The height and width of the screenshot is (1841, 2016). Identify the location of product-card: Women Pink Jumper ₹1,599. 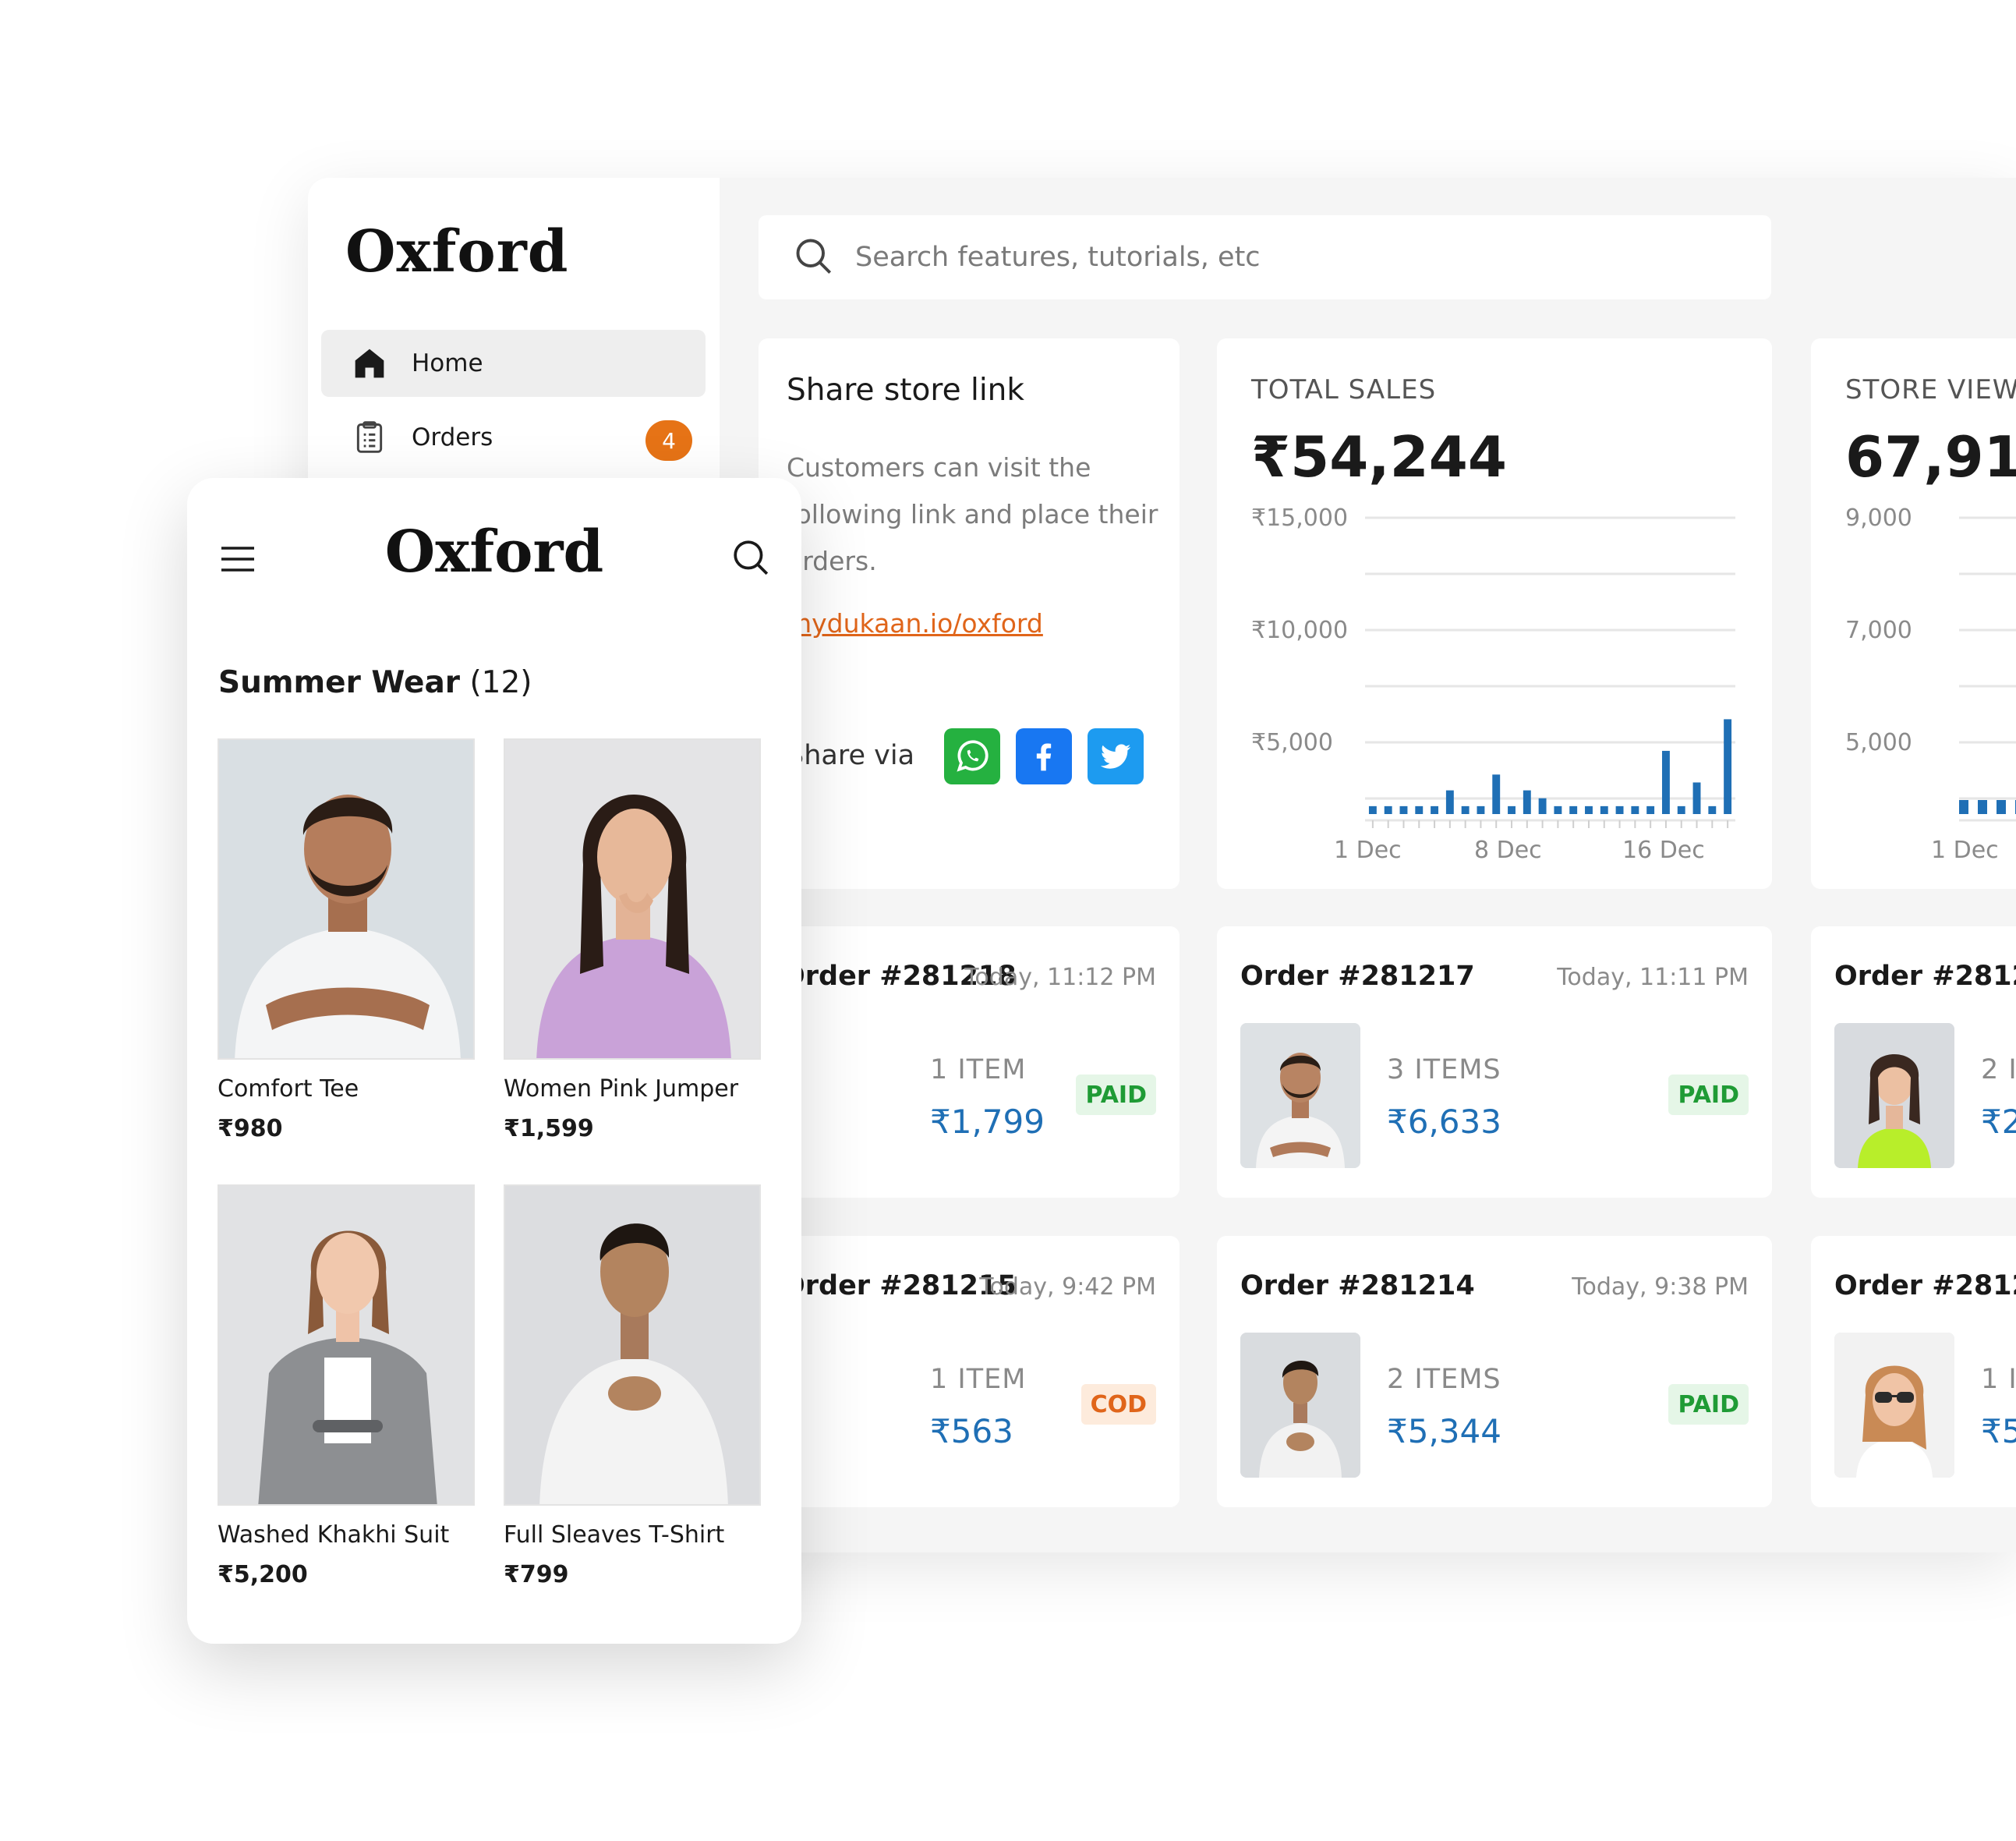
(632, 940).